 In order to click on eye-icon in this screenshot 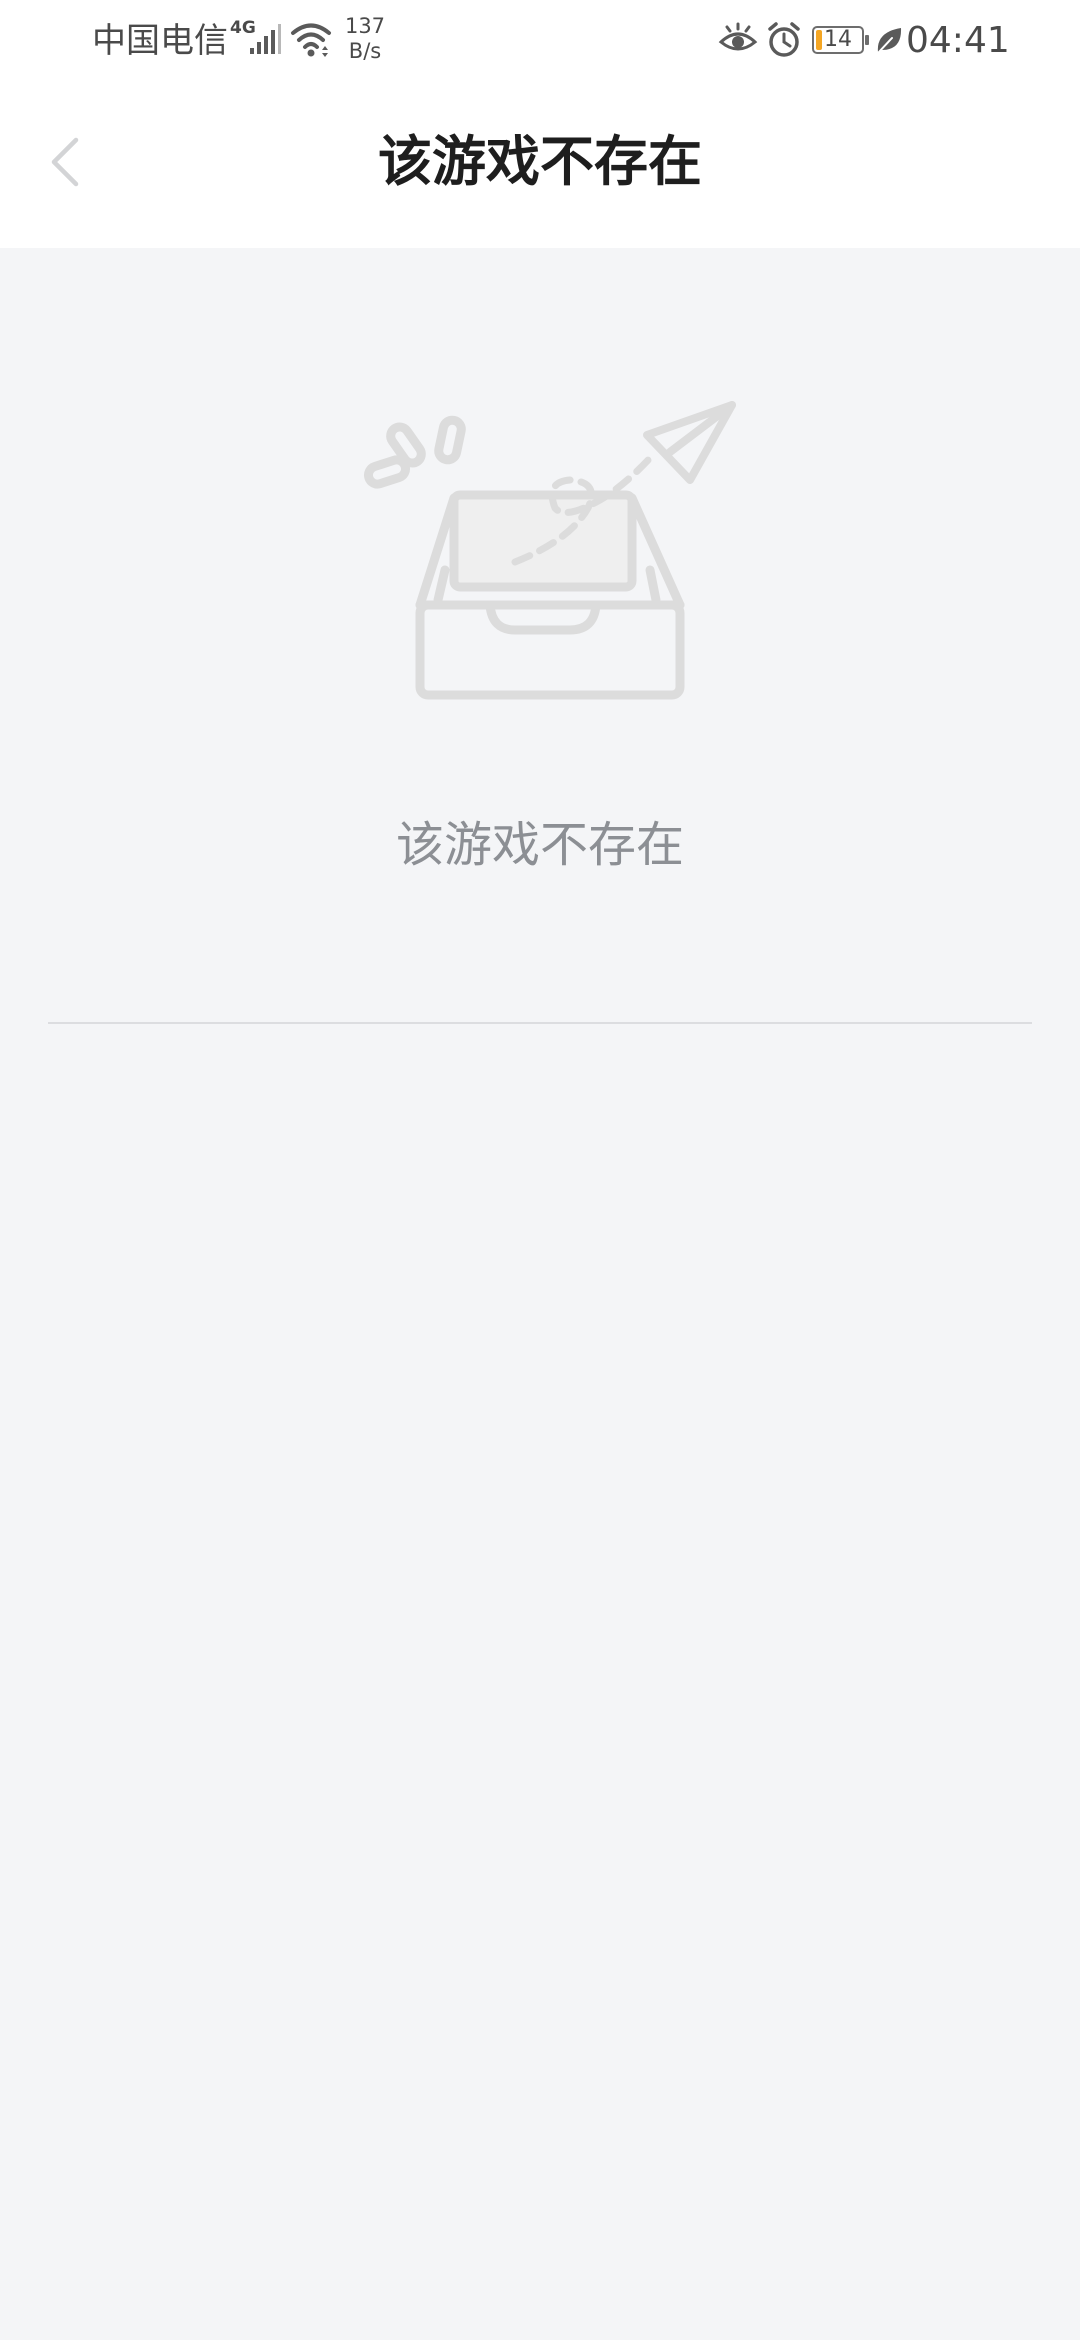, I will do `click(738, 40)`.